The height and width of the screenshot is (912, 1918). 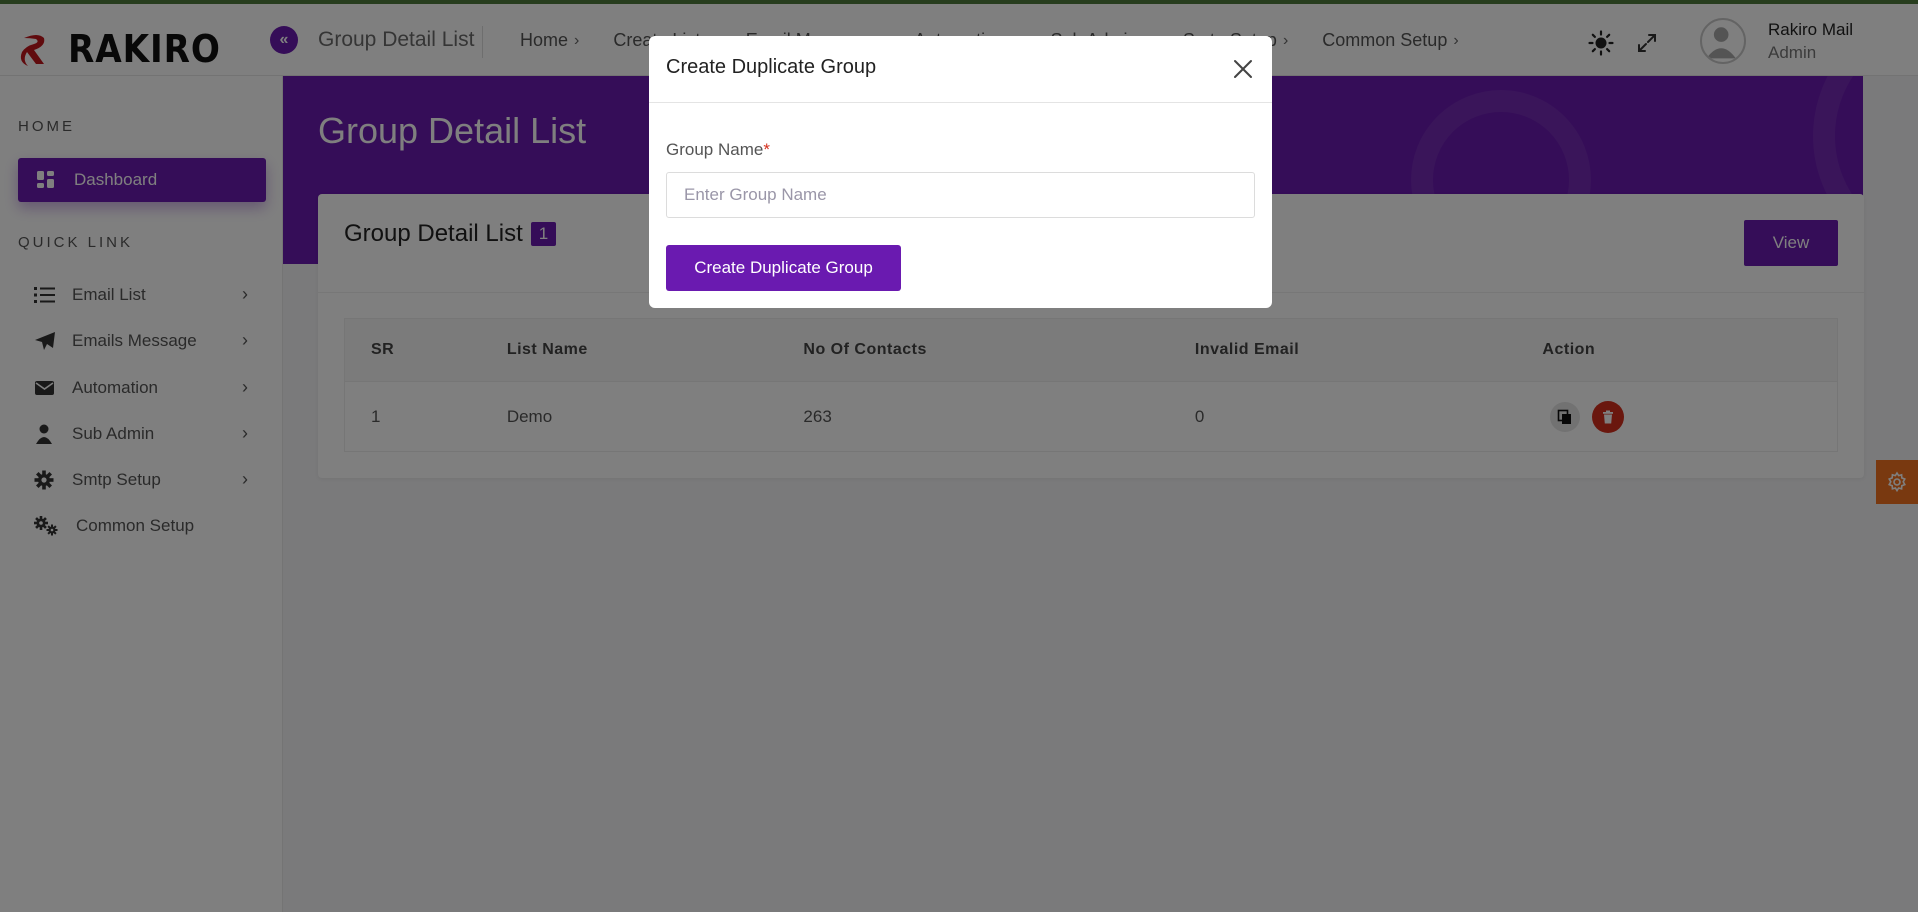 I want to click on modal-divider, so click(x=960, y=102).